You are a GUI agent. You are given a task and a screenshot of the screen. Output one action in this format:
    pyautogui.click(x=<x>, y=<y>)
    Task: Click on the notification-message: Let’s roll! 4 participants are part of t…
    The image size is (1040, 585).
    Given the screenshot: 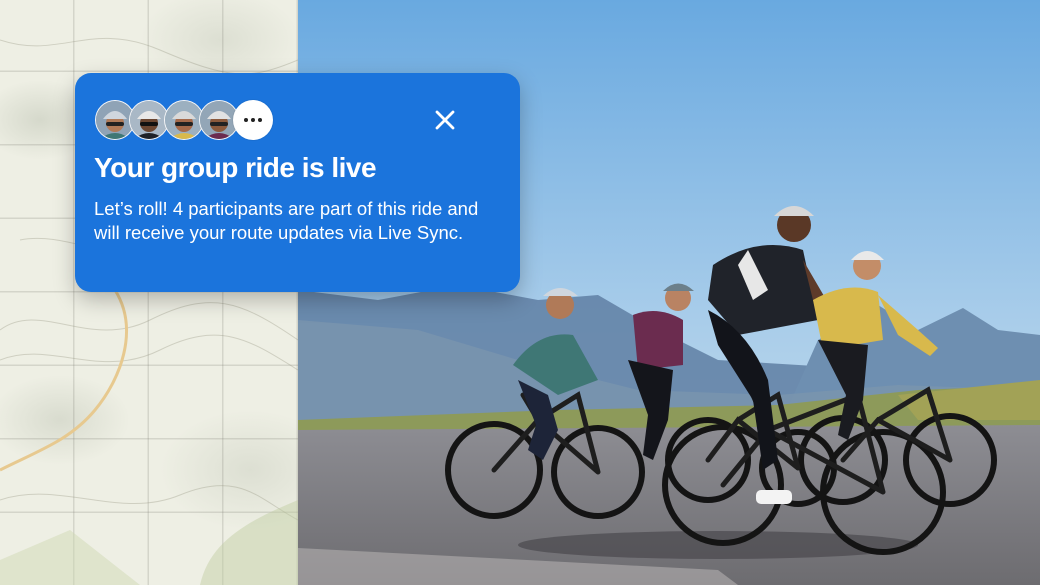 What is the action you would take?
    pyautogui.click(x=286, y=220)
    